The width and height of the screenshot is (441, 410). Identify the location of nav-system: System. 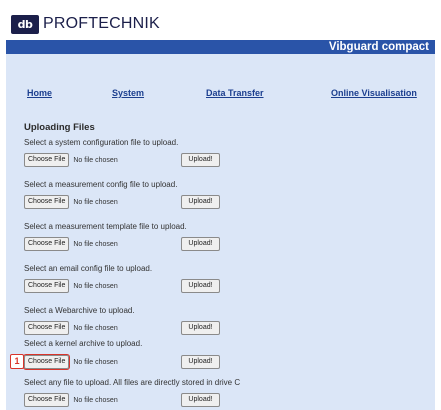
(128, 93).